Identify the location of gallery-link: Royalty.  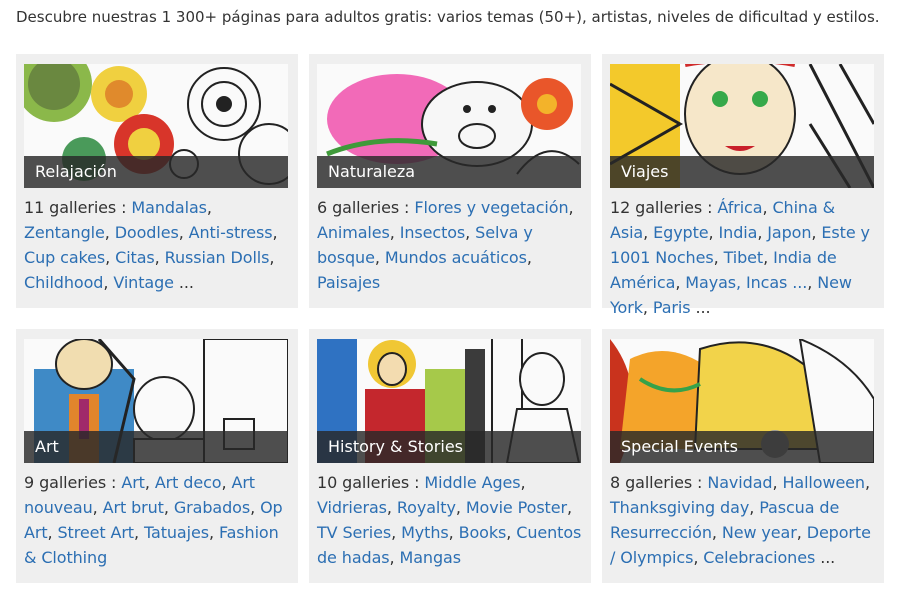
(426, 507).